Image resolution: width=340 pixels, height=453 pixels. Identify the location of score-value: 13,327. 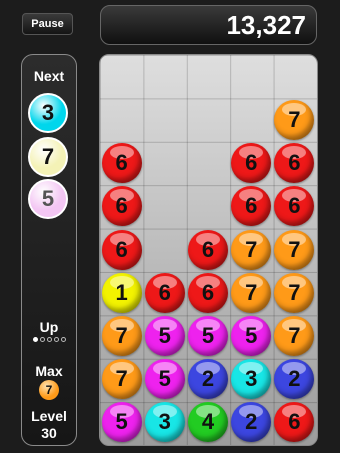
(266, 24).